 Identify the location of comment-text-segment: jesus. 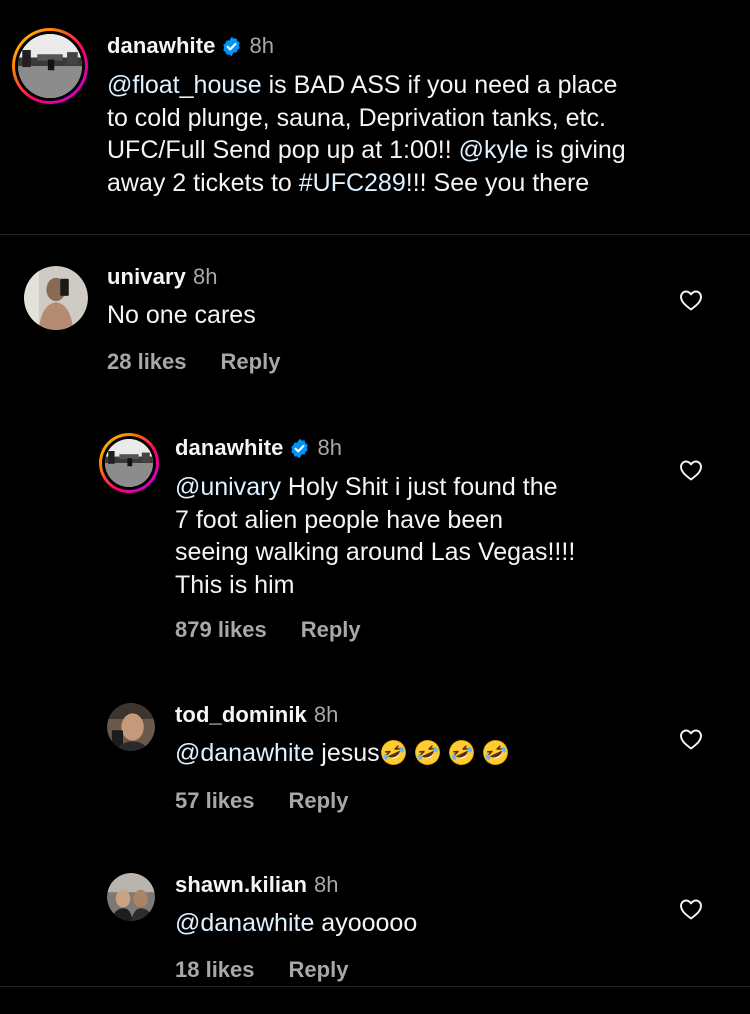
(347, 753).